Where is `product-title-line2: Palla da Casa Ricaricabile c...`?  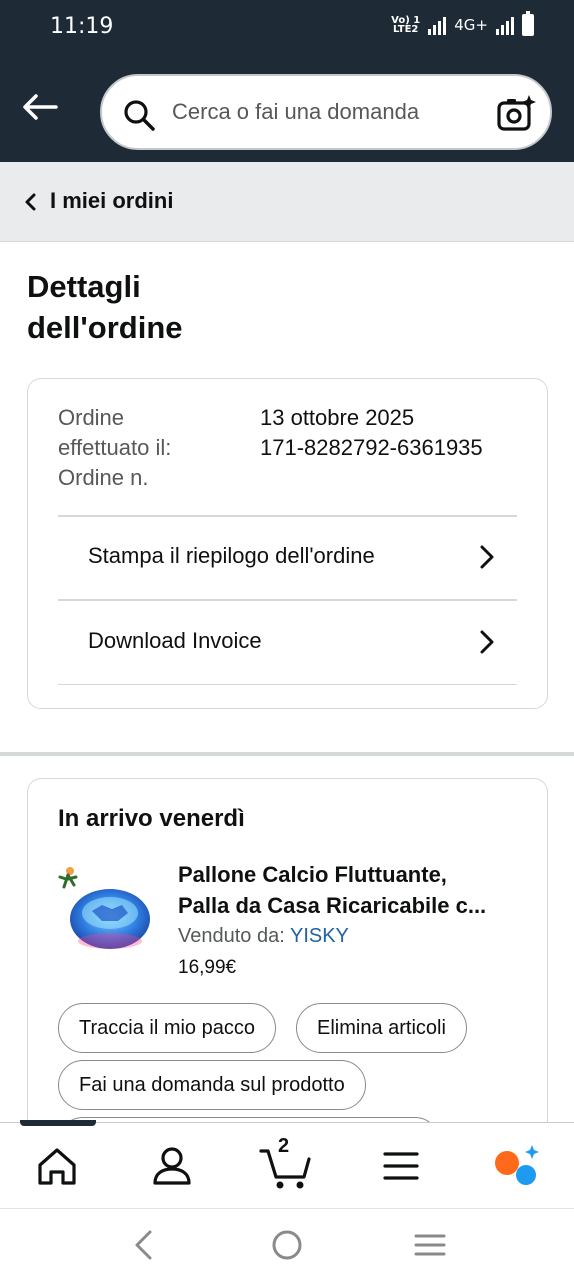 product-title-line2: Palla da Casa Ricaricabile c... is located at coordinates (332, 905).